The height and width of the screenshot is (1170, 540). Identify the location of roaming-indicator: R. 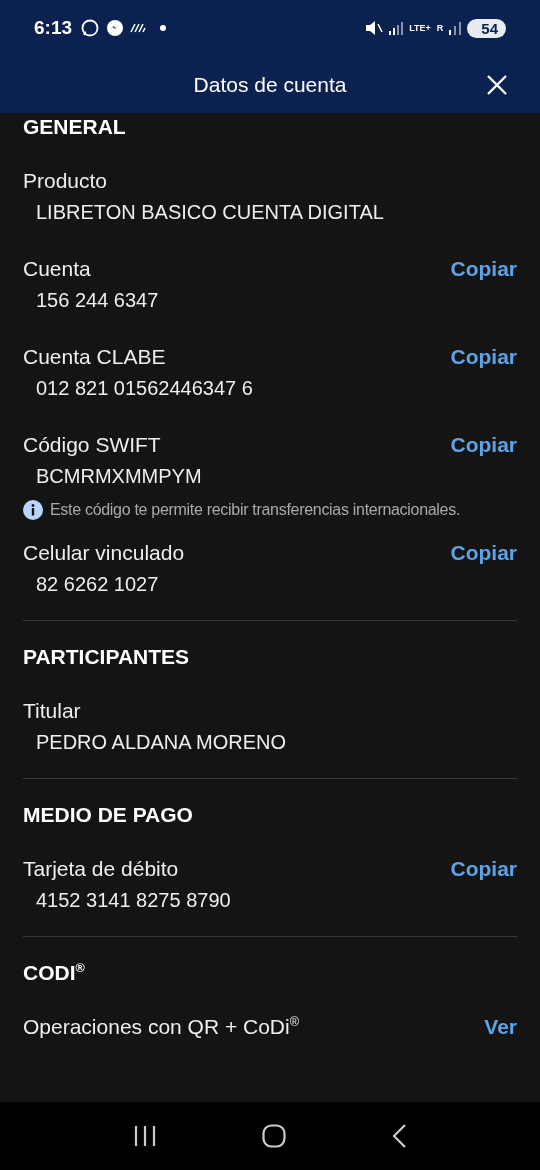
(440, 28).